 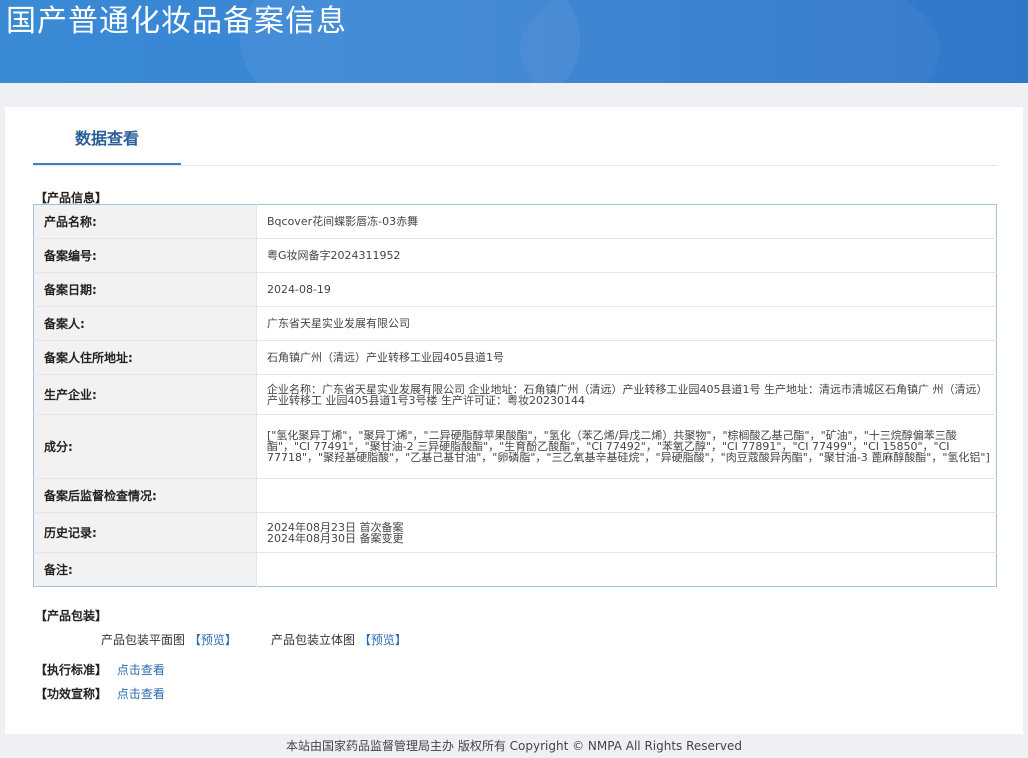 What do you see at coordinates (145, 495) in the screenshot?
I see `row-label: 备案后监督检查情况:` at bounding box center [145, 495].